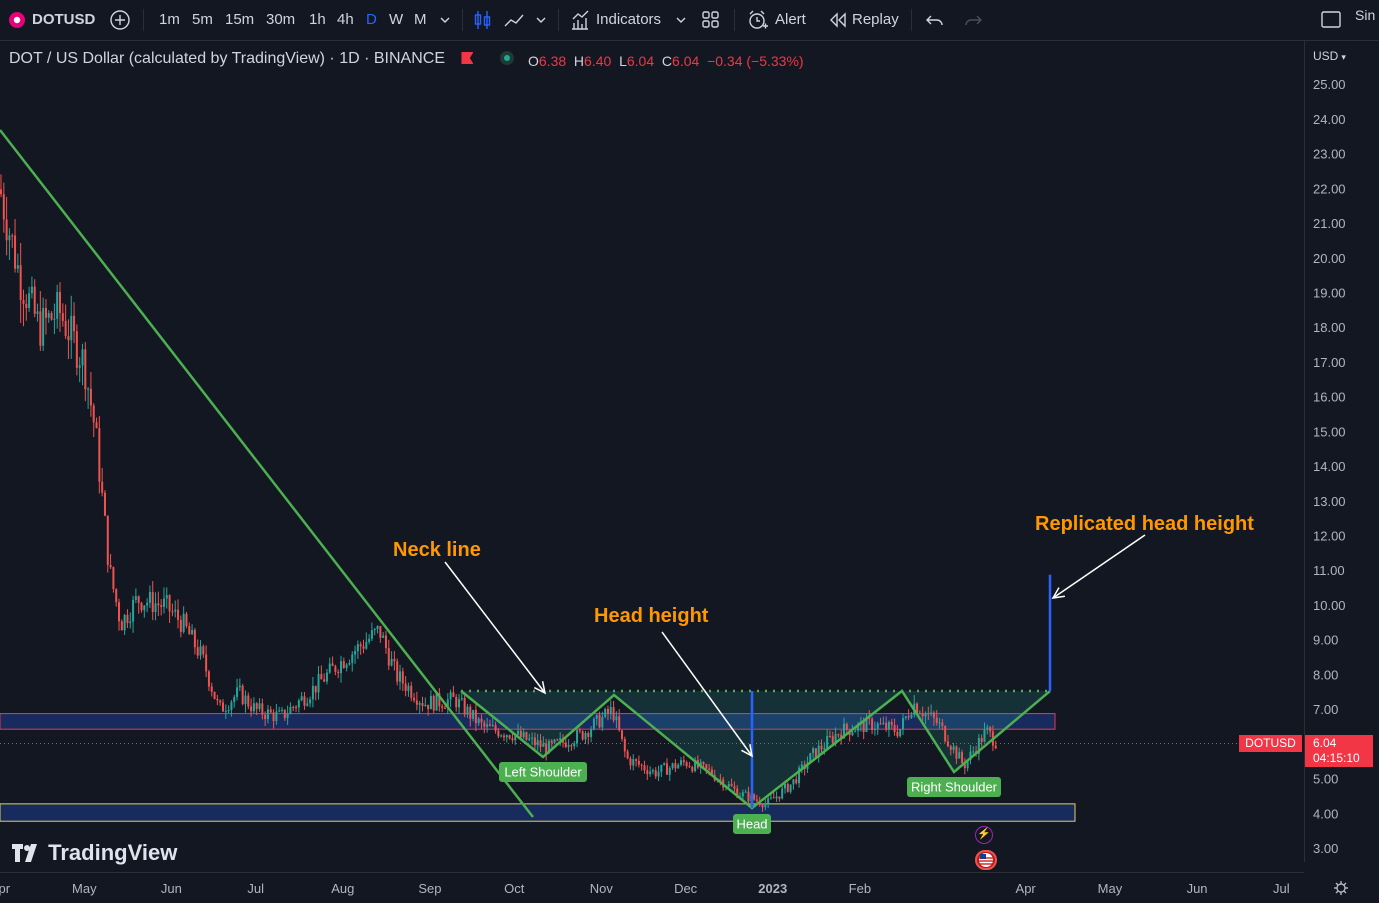 The height and width of the screenshot is (903, 1379). I want to click on us-flag-event-icon, so click(986, 860).